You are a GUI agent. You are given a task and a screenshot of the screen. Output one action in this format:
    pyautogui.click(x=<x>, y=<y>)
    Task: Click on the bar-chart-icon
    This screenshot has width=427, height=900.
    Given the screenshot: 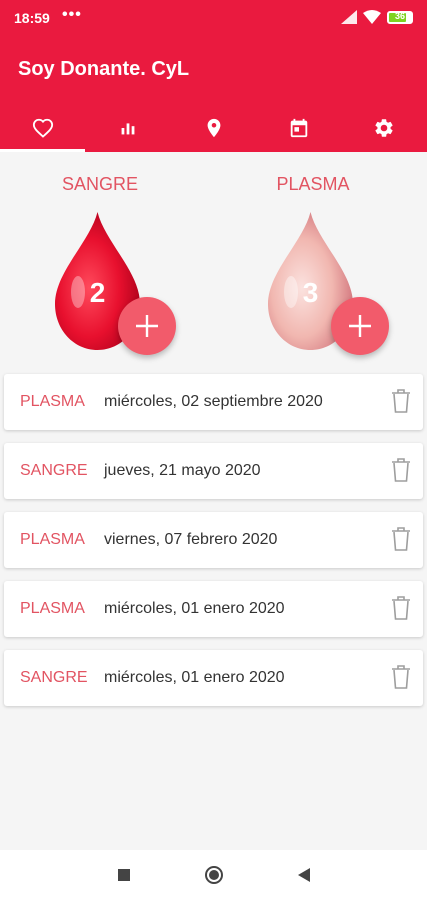 What is the action you would take?
    pyautogui.click(x=128, y=129)
    